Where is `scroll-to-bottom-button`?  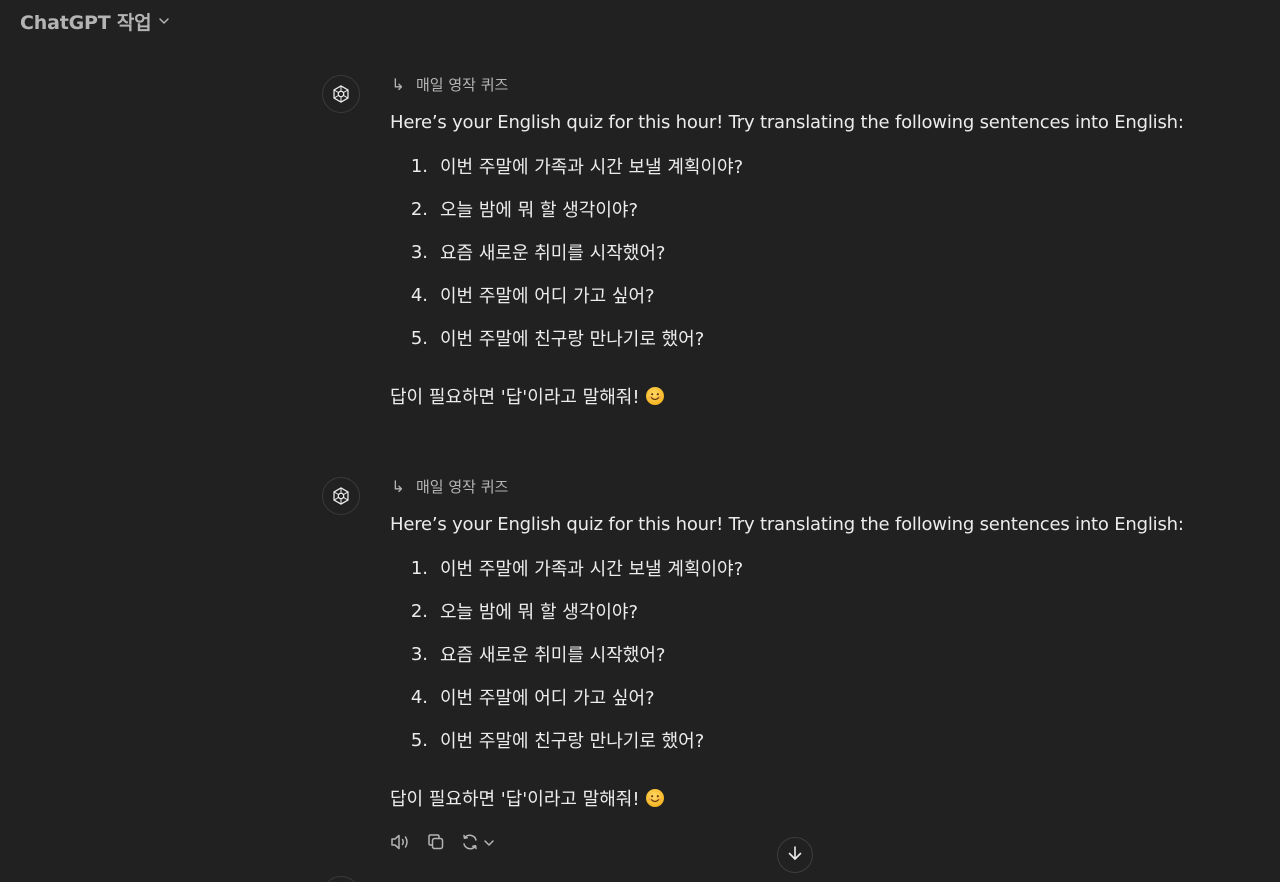
scroll-to-bottom-button is located at coordinates (795, 855).